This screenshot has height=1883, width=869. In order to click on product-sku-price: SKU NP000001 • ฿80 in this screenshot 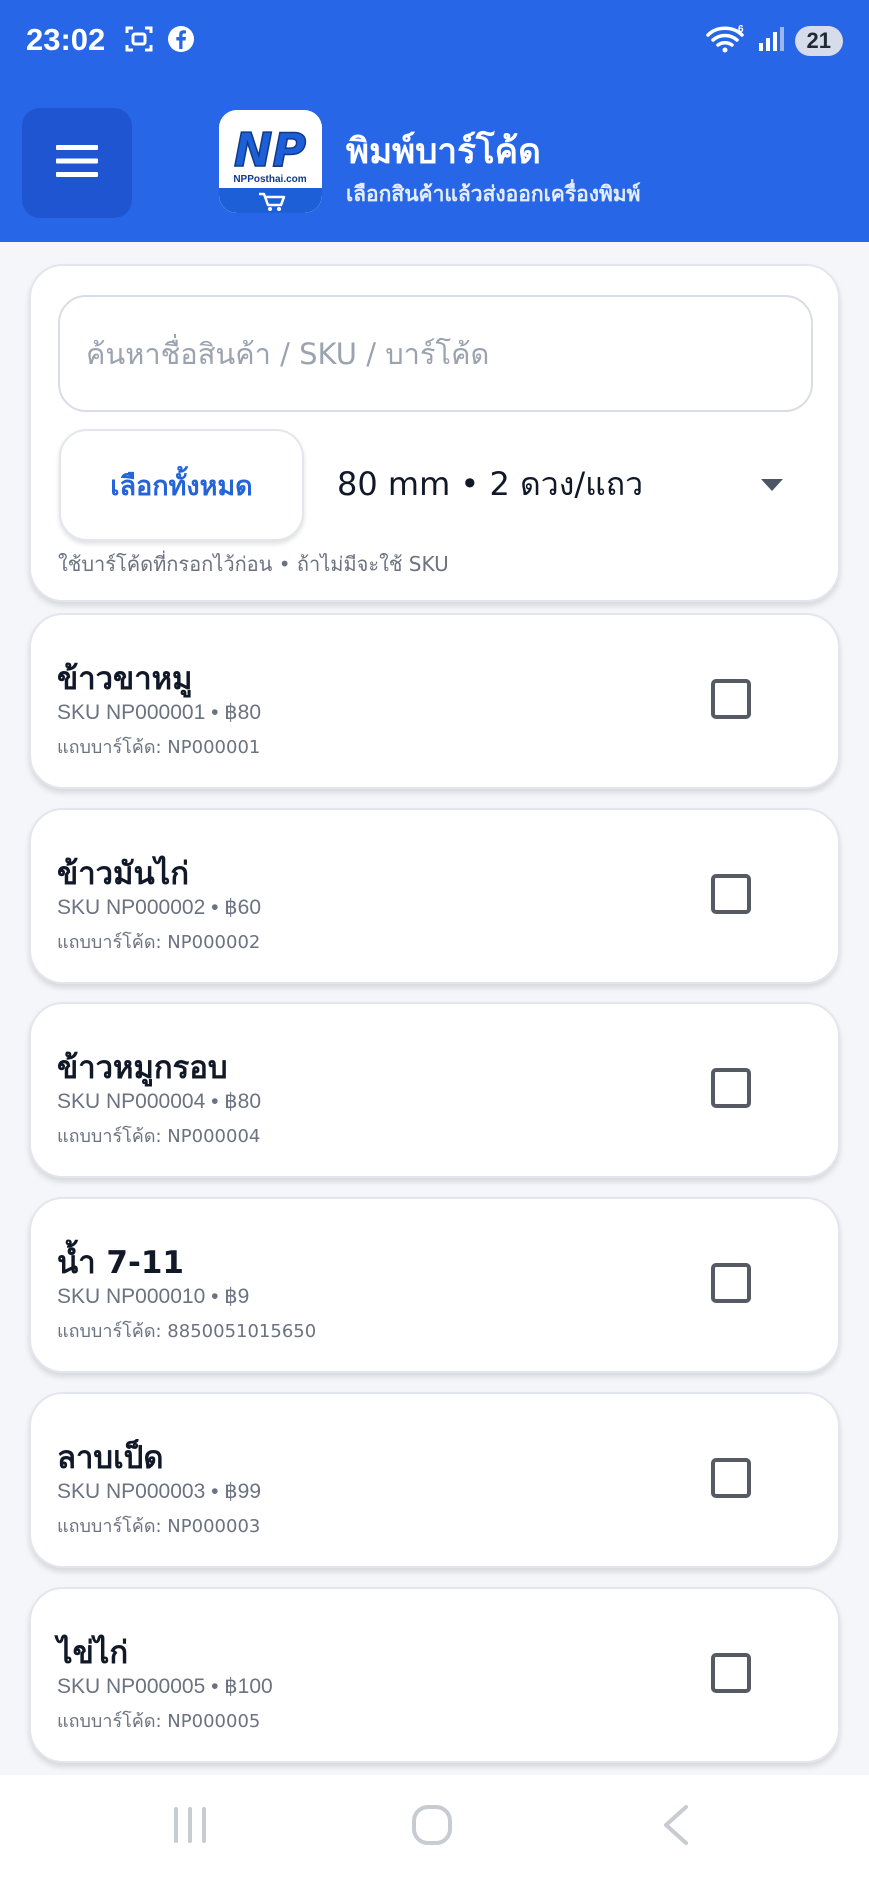, I will do `click(159, 712)`.